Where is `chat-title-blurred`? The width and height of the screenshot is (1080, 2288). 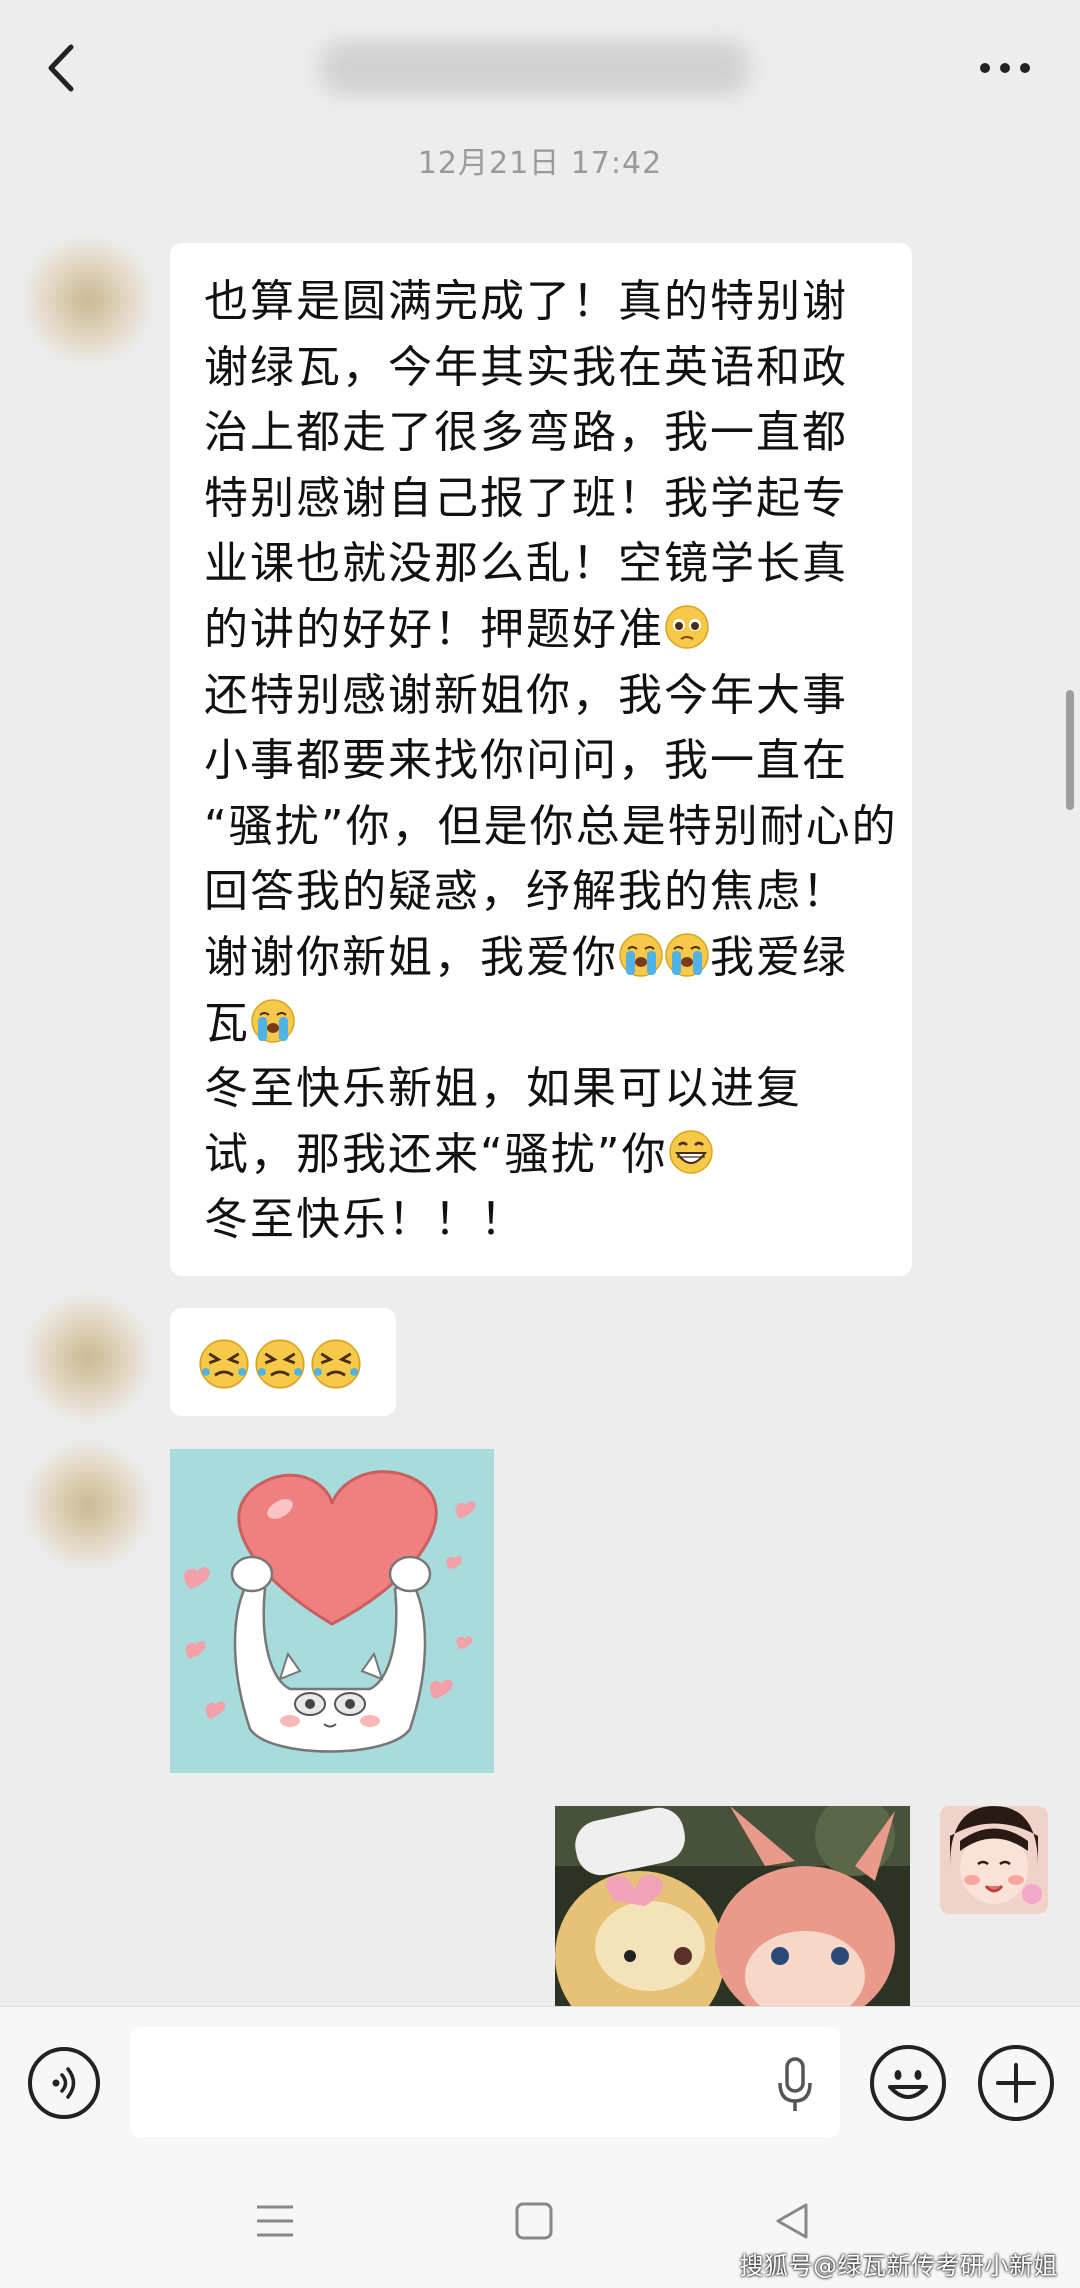 chat-title-blurred is located at coordinates (535, 68).